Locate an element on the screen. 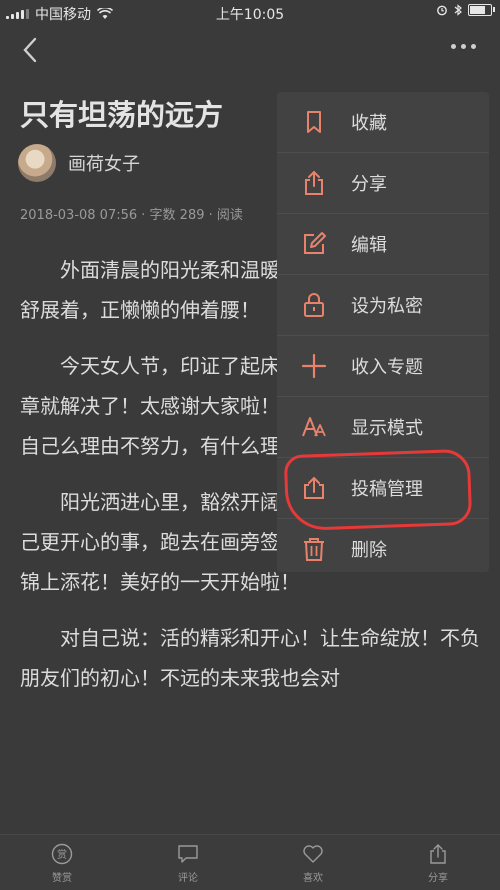 The width and height of the screenshot is (500, 890). comment-icon is located at coordinates (188, 854).